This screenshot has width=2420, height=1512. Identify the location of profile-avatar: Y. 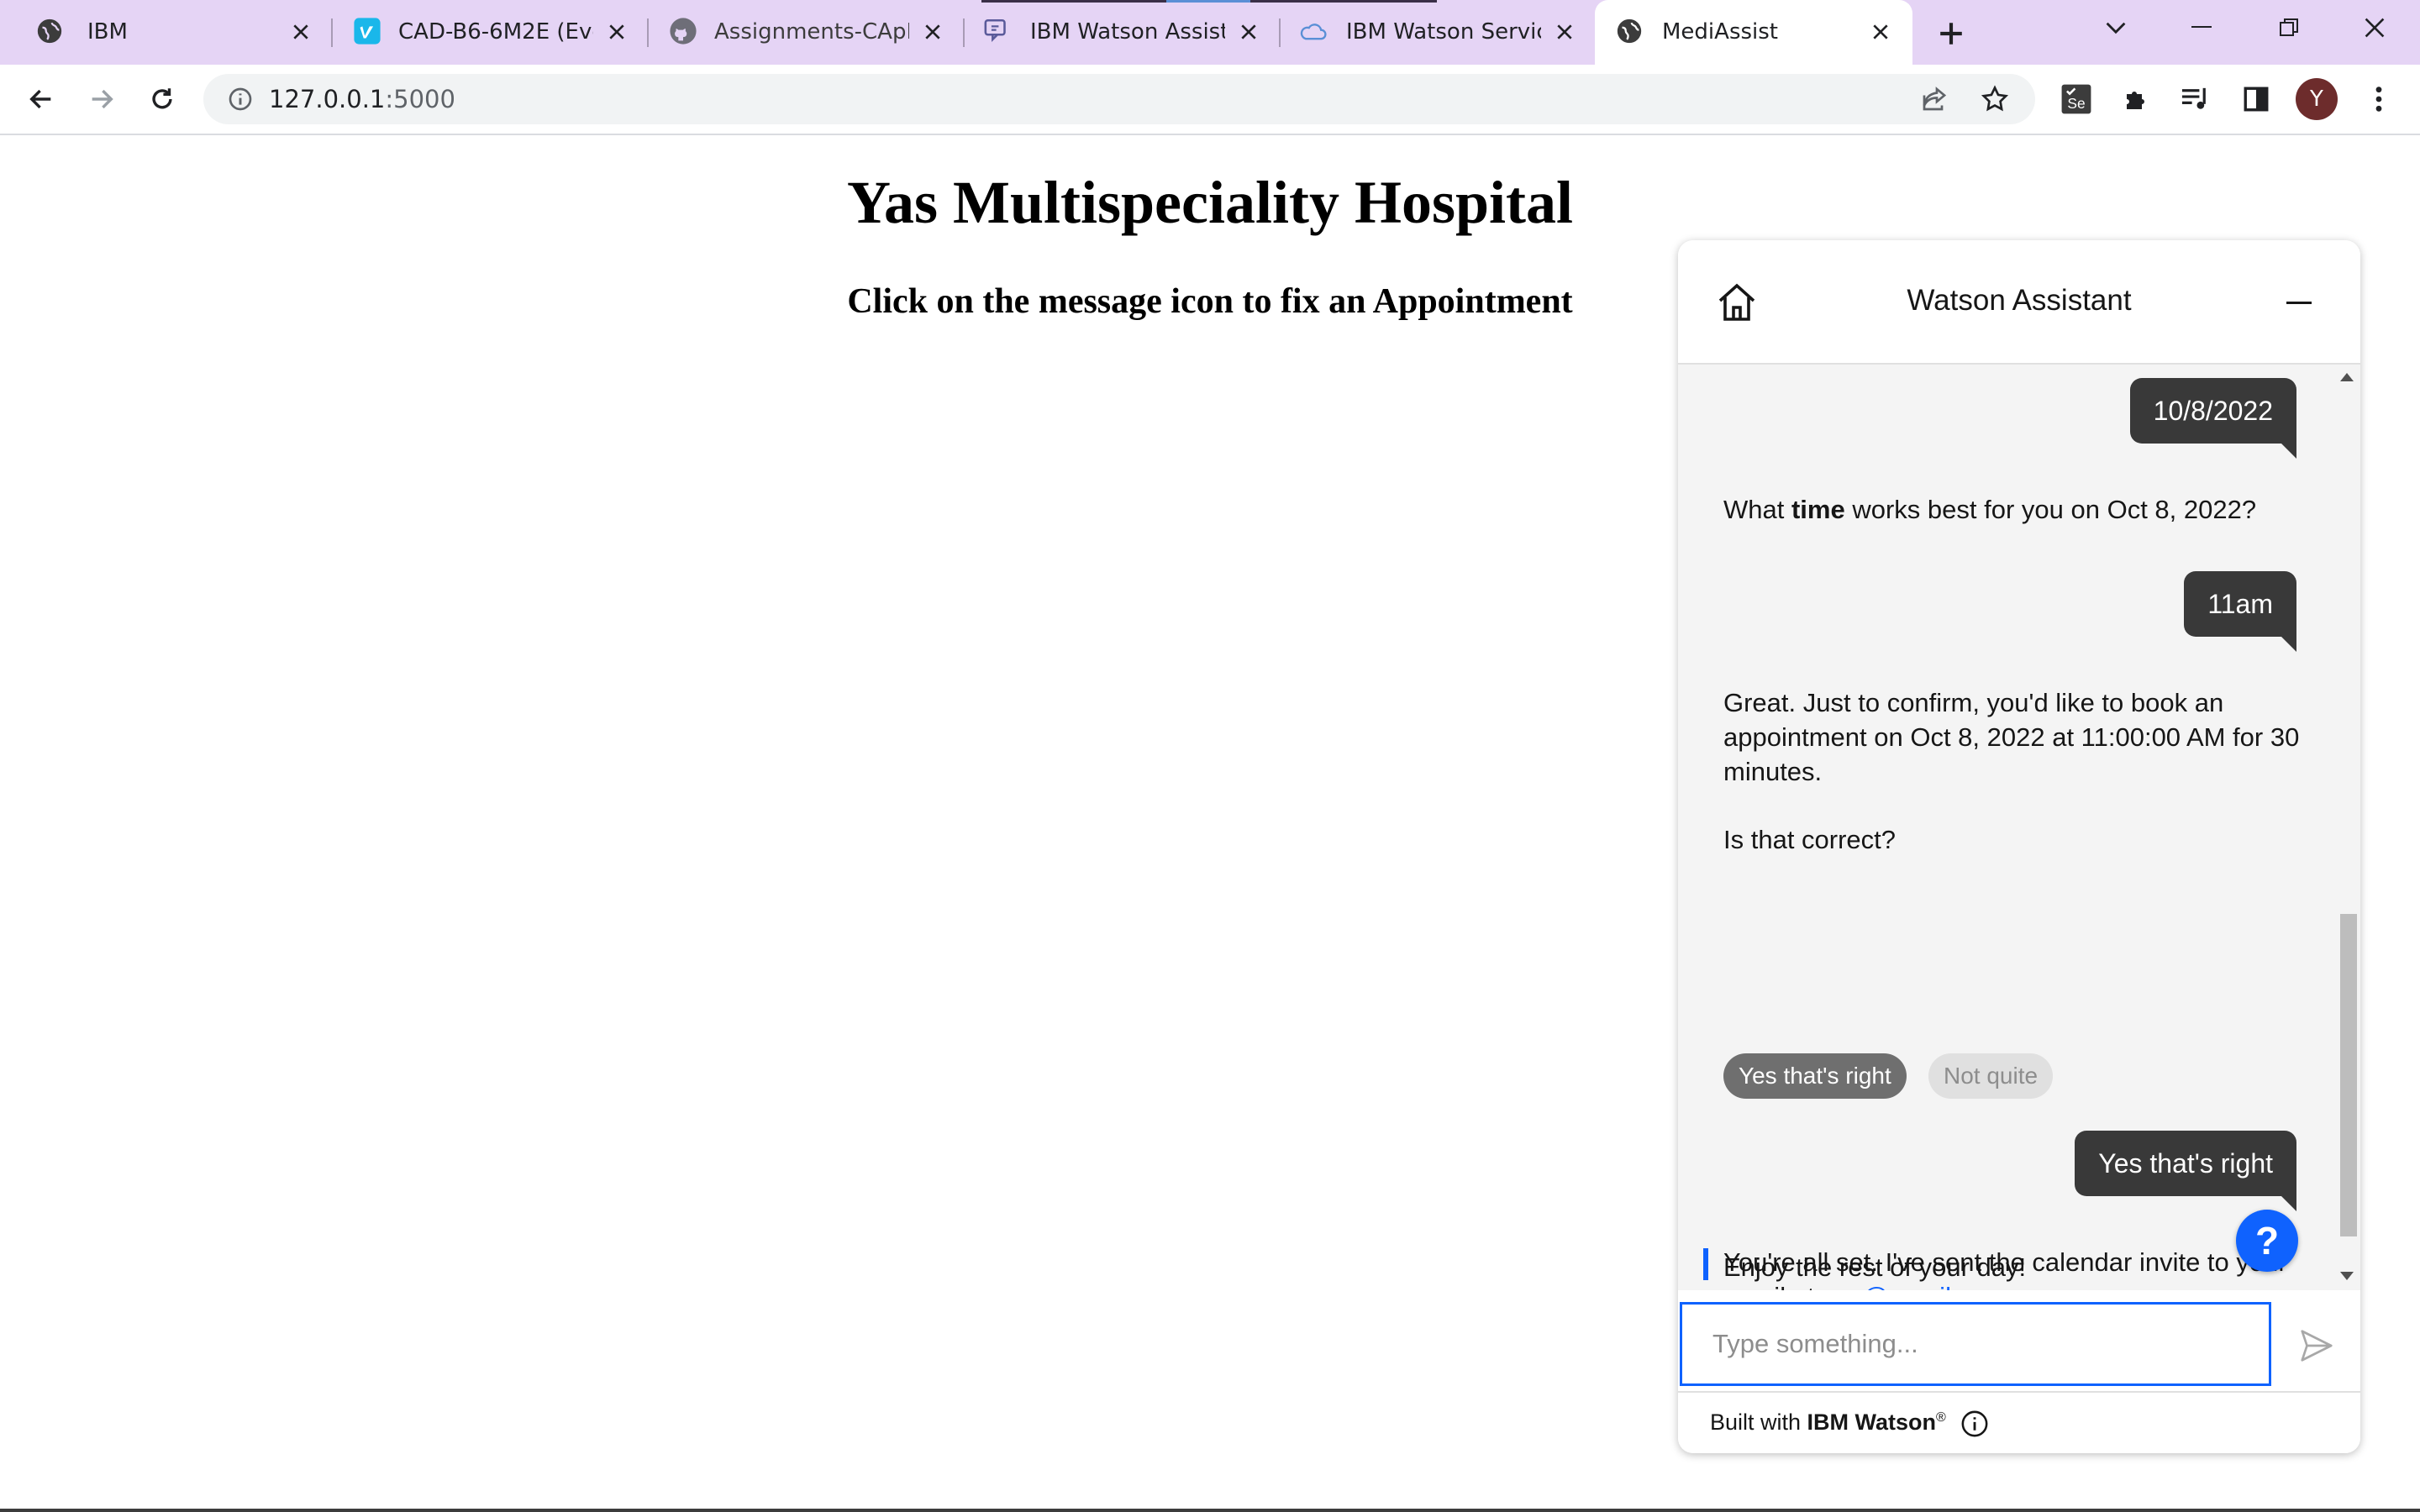
(2317, 99).